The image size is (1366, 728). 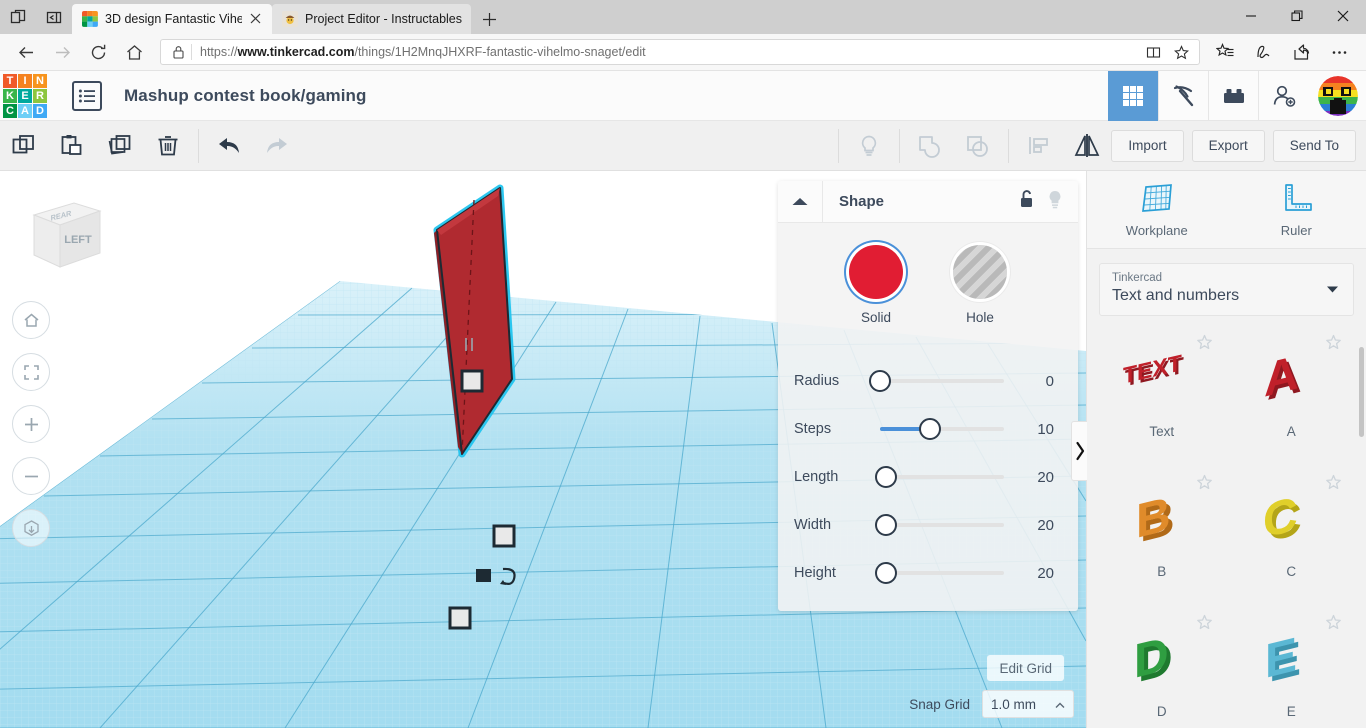 I want to click on close-button, so click(x=1343, y=16).